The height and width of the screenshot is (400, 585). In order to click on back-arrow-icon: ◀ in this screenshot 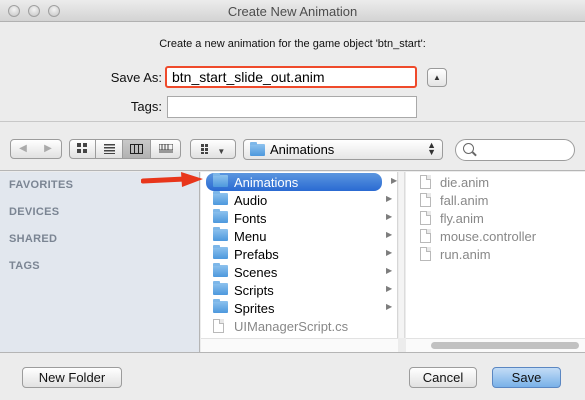, I will do `click(23, 148)`.